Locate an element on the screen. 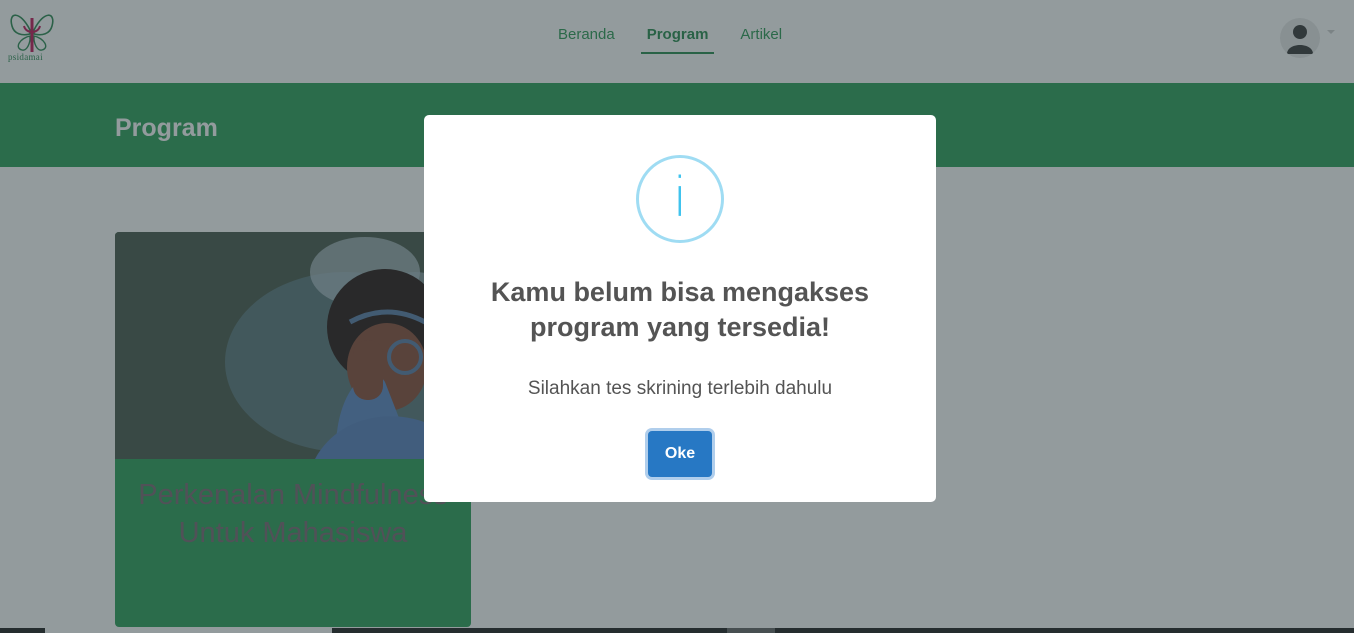  ok-button: Oke is located at coordinates (680, 454).